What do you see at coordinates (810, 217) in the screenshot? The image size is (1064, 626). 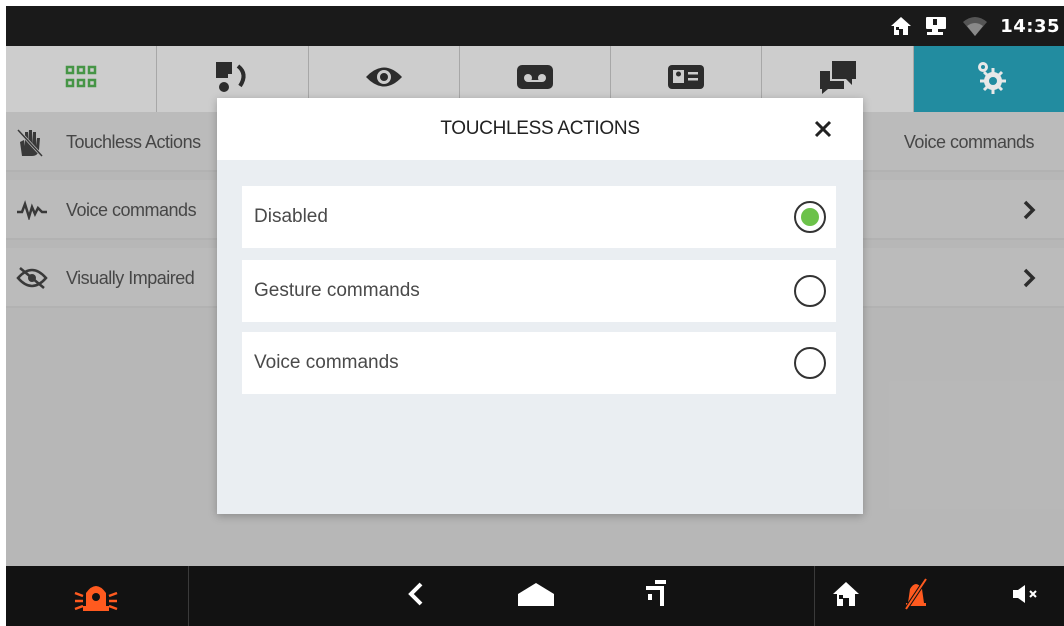 I see `radio-button-selected` at bounding box center [810, 217].